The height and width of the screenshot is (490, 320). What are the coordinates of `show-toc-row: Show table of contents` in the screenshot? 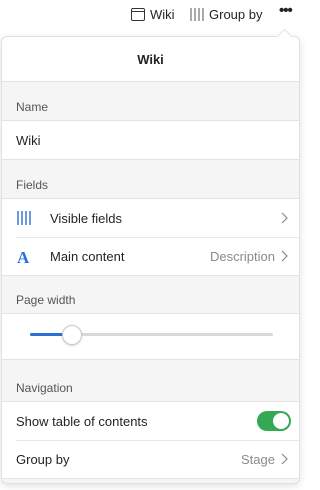 It's located at (150, 421).